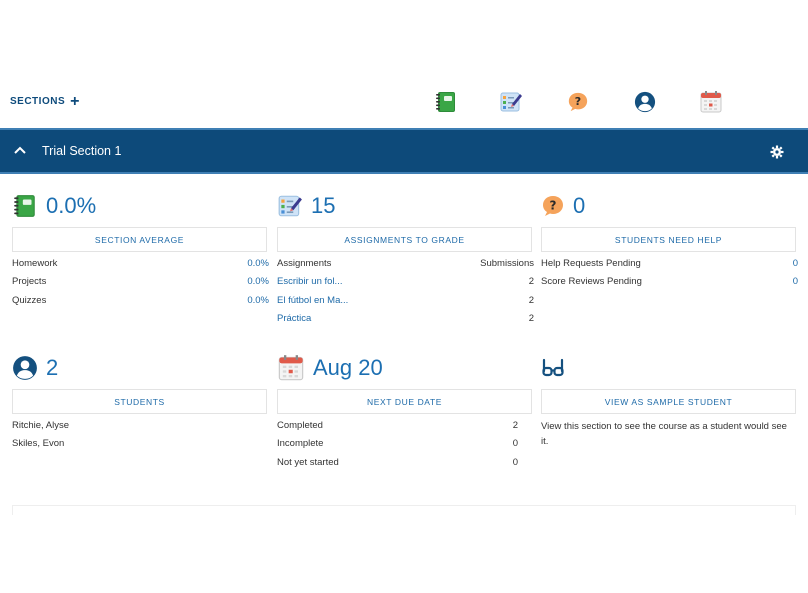 This screenshot has height=593, width=808. Describe the element at coordinates (348, 367) in the screenshot. I see `next-due-date-value: Aug 20` at that location.